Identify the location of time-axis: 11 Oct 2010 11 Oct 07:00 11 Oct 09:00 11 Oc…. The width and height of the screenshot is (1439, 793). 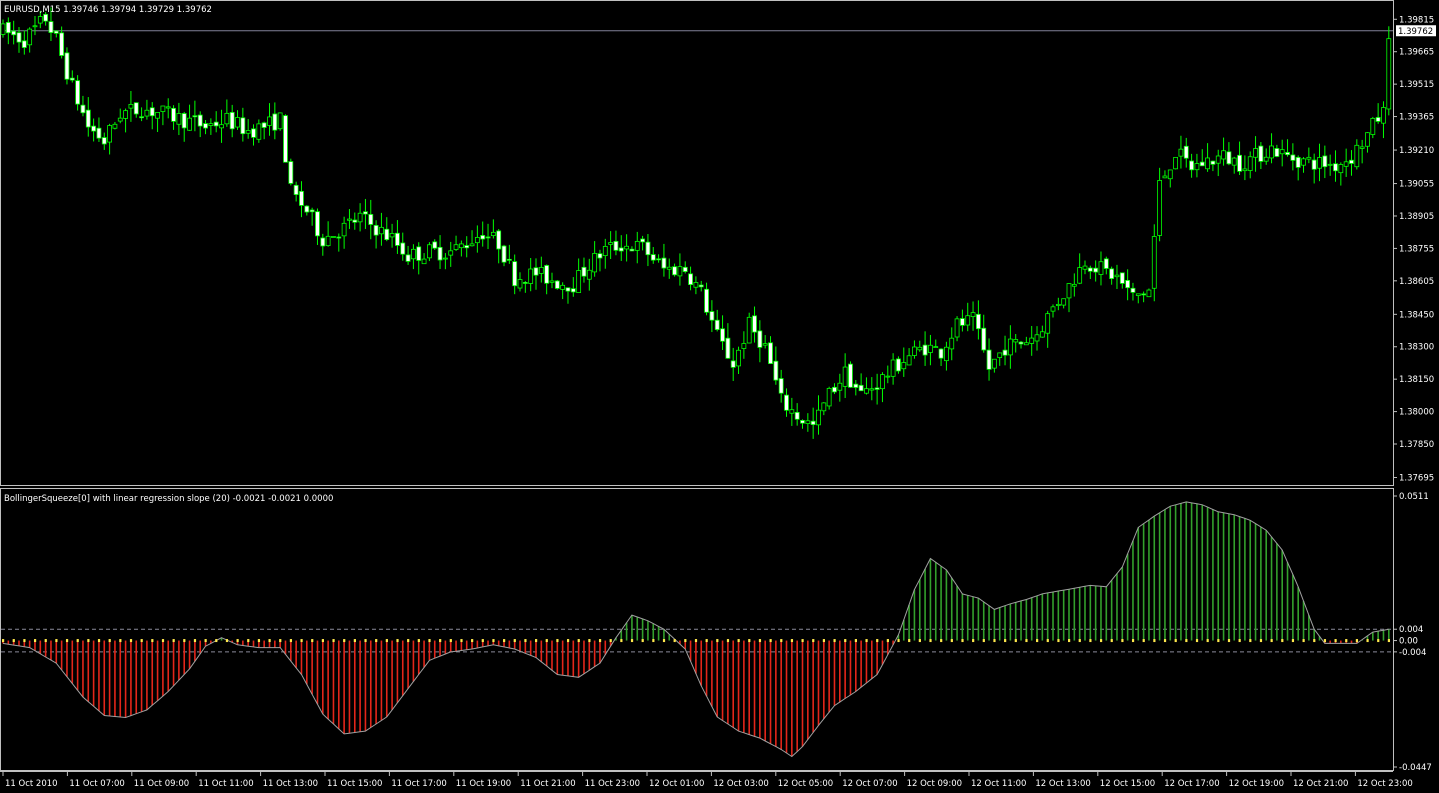
(707, 780).